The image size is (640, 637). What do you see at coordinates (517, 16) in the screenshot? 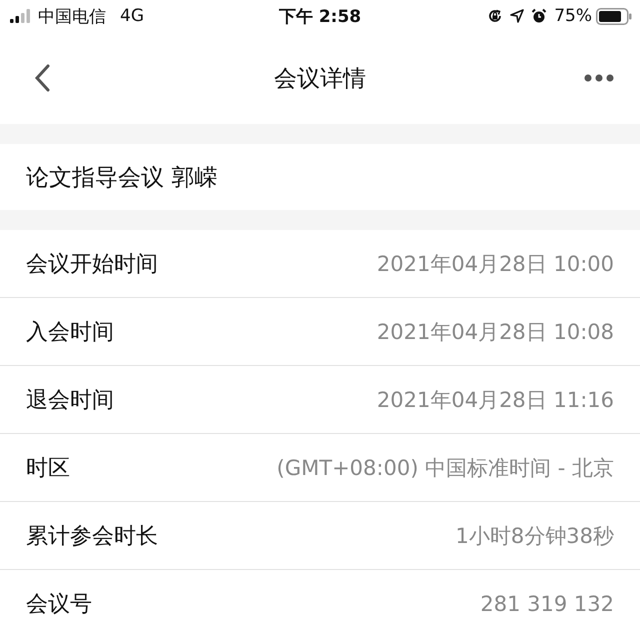
I see `location-arrow-icon` at bounding box center [517, 16].